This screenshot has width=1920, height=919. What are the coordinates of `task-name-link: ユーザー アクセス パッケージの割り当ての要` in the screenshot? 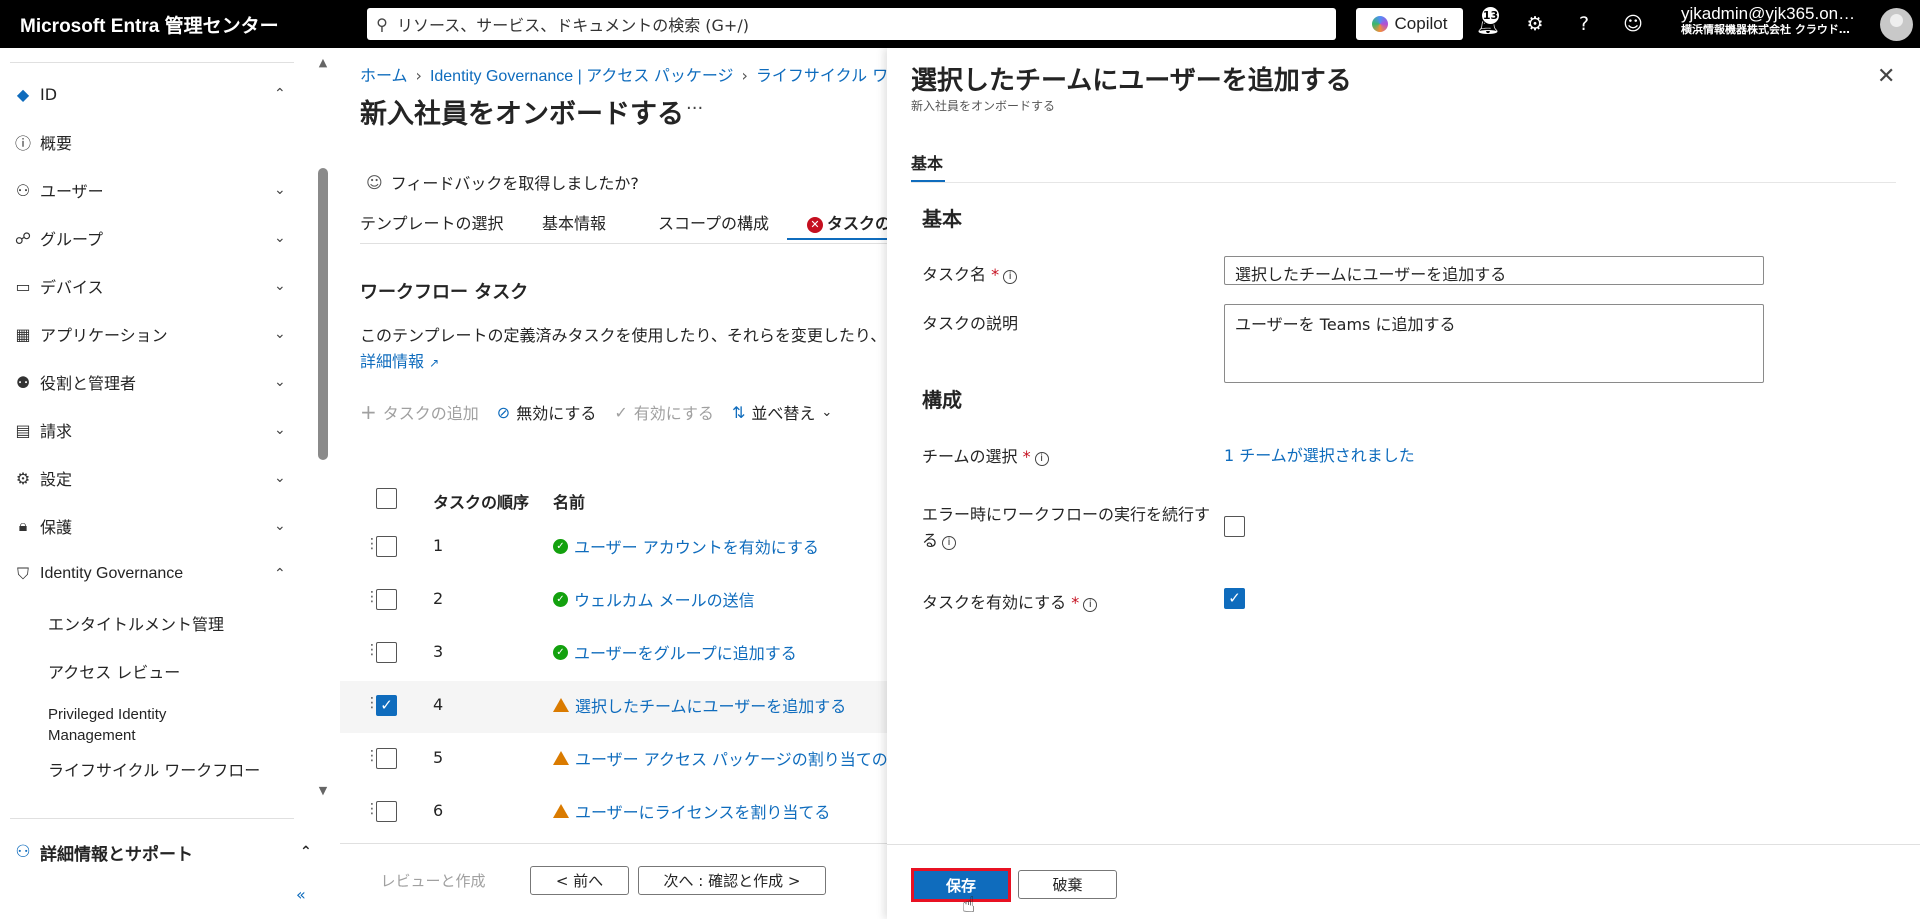 It's located at (720, 758).